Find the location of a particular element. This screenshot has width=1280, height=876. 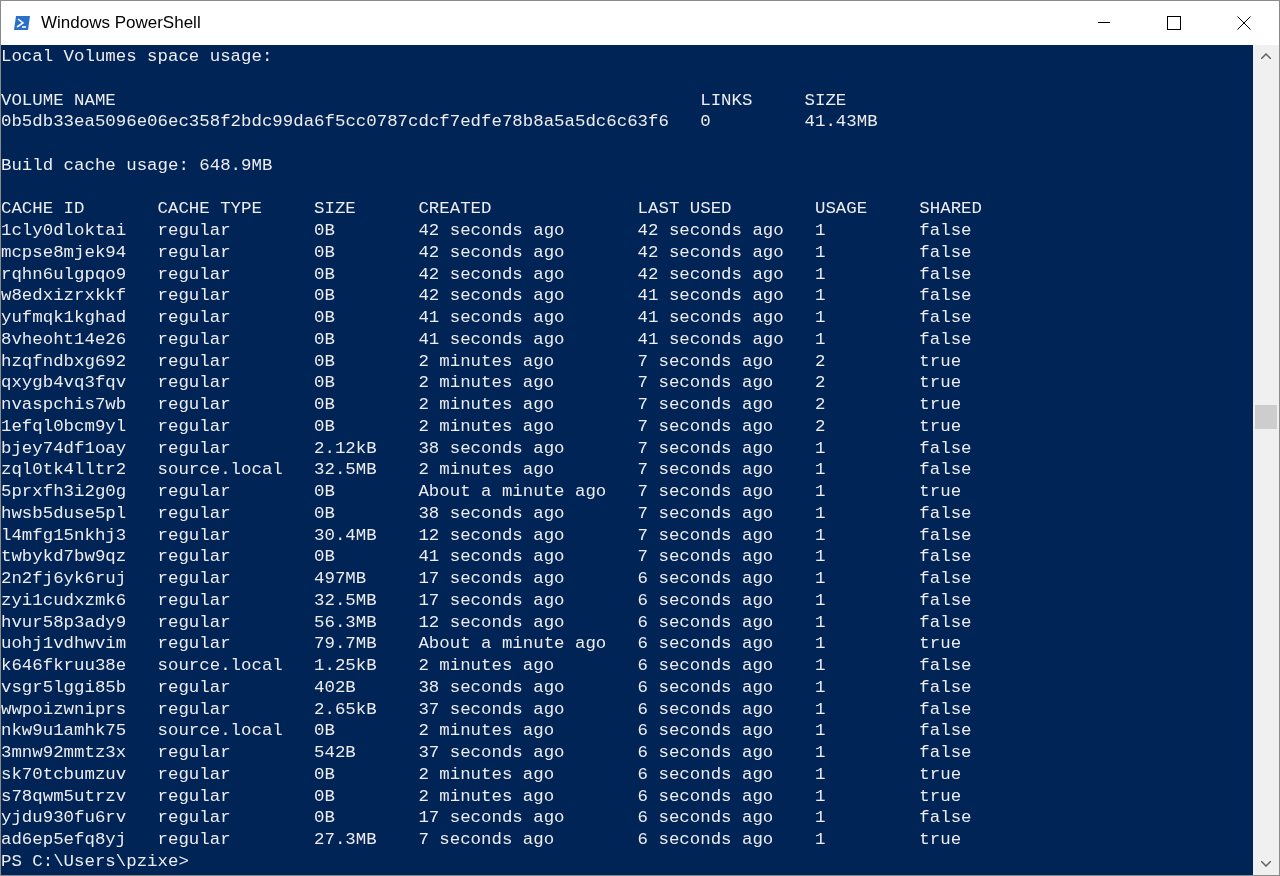

created-cell-text: 37 seconds ago is located at coordinates (492, 753).